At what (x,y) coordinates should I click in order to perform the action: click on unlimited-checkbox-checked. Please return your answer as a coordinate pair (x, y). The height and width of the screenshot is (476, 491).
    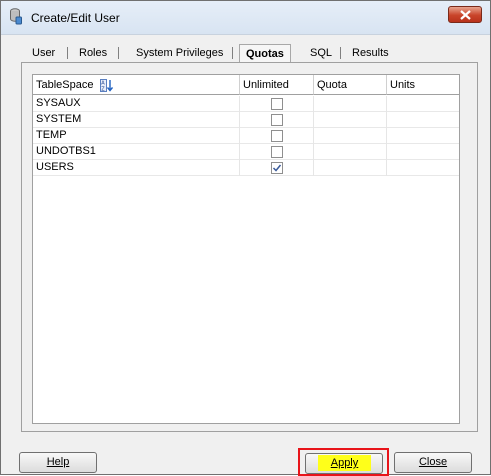
    Looking at the image, I should click on (277, 168).